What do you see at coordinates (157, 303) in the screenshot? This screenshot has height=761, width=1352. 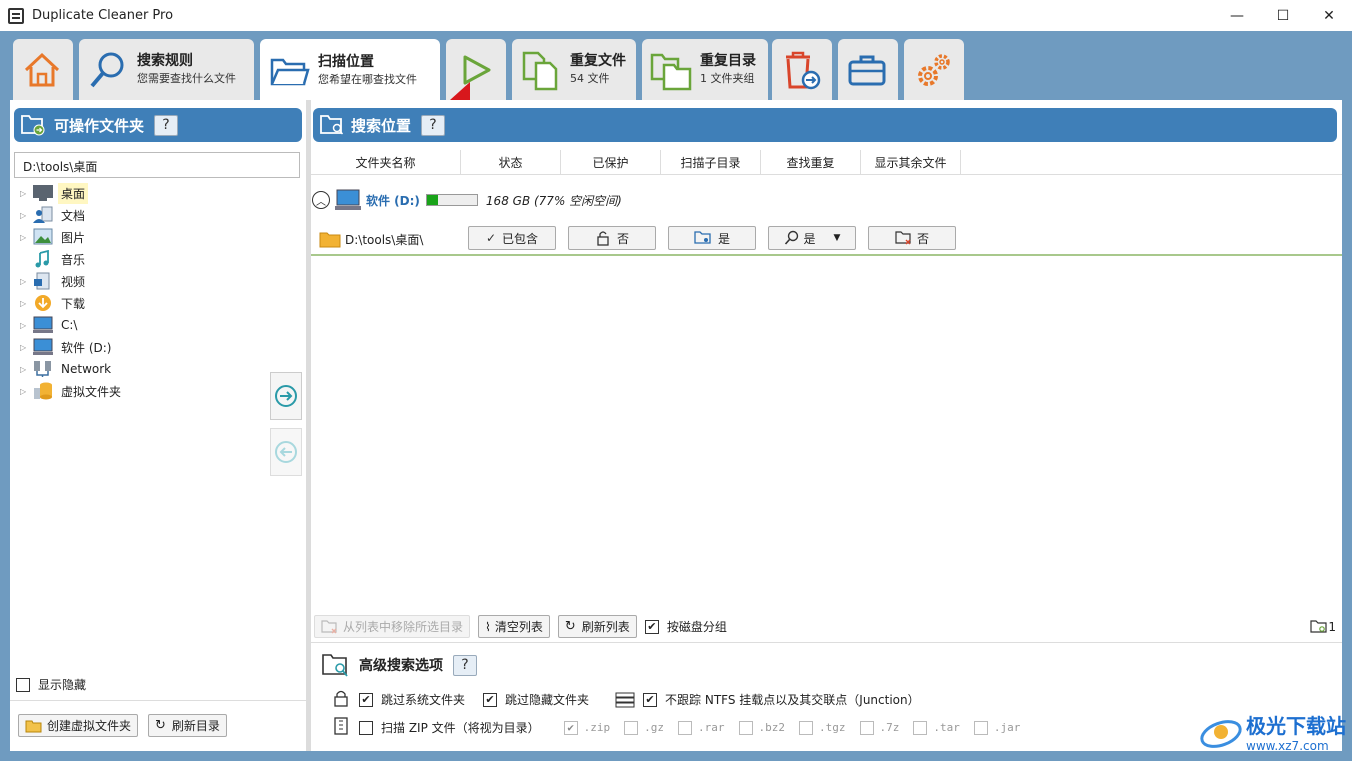 I see `tree-item-downloads: ▷ 下载` at bounding box center [157, 303].